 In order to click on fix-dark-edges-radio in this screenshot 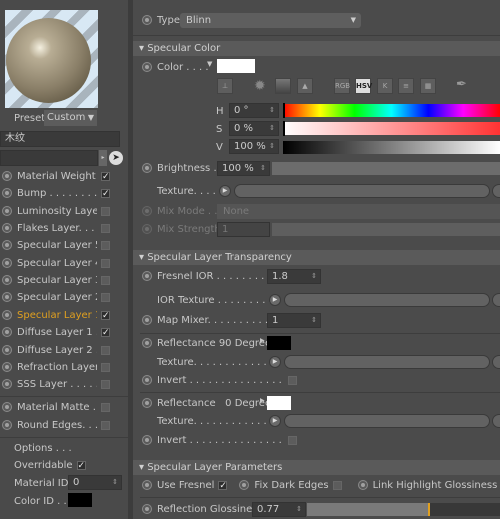, I will do `click(244, 485)`.